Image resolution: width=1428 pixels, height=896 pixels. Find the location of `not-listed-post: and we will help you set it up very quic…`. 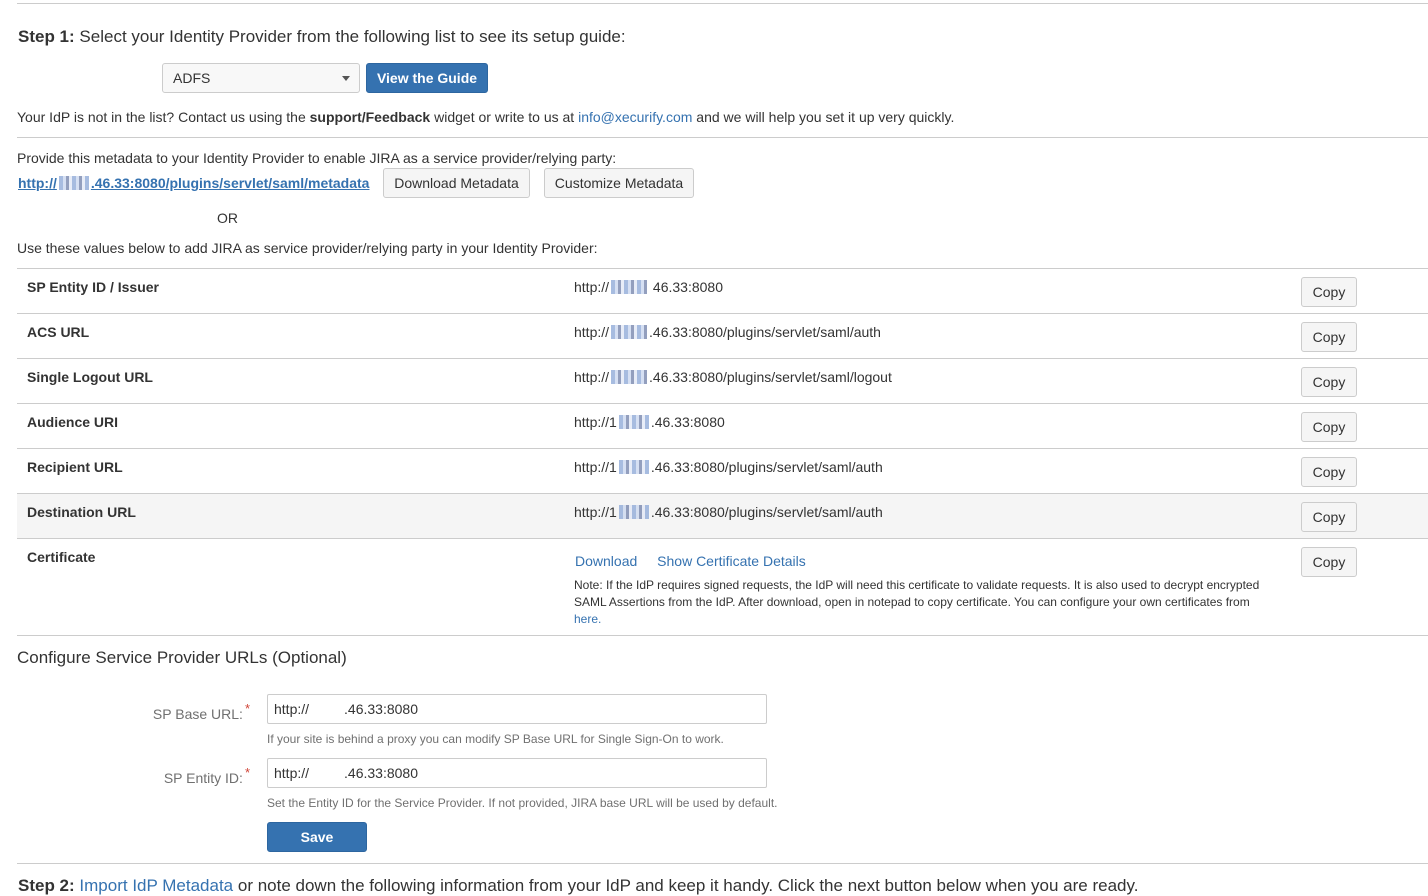

not-listed-post: and we will help you set it up very quic… is located at coordinates (825, 117).